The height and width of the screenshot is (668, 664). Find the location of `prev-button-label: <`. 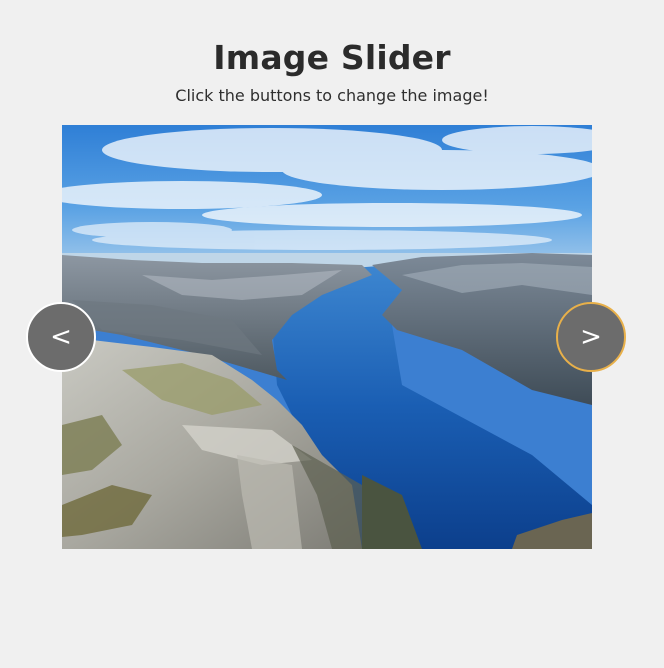

prev-button-label: < is located at coordinates (61, 337).